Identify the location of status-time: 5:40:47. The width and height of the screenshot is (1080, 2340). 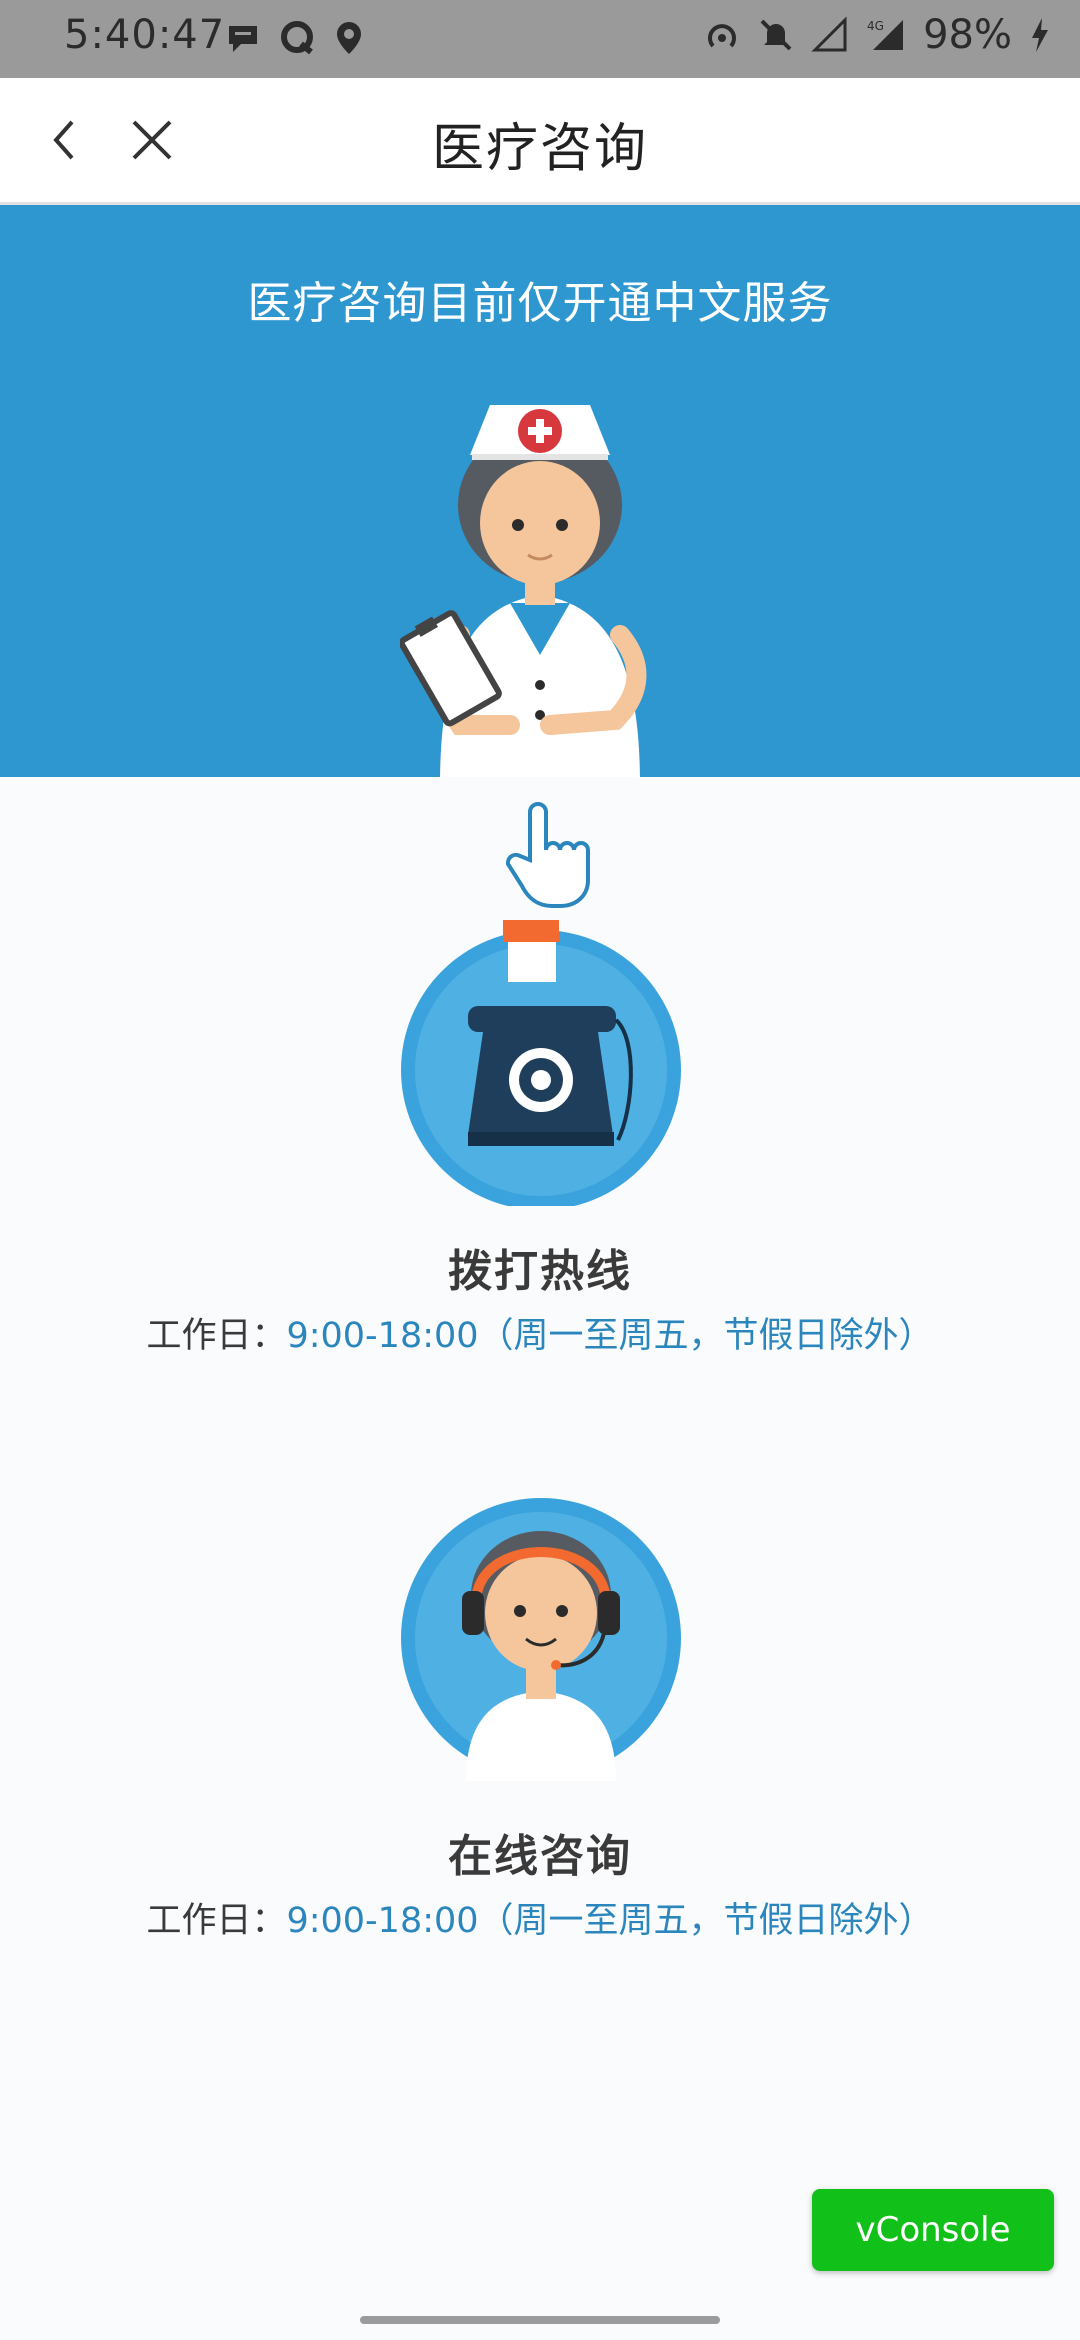
(145, 35).